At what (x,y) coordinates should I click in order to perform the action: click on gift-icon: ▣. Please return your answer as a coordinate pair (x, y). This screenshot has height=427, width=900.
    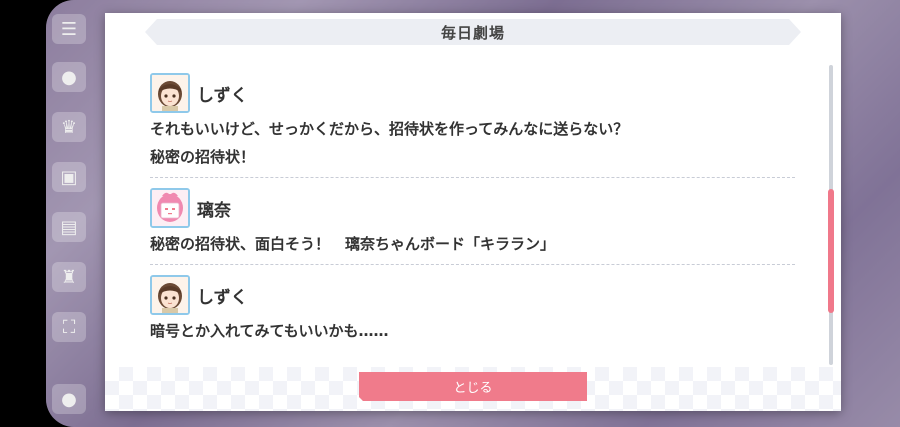
    Looking at the image, I should click on (69, 177).